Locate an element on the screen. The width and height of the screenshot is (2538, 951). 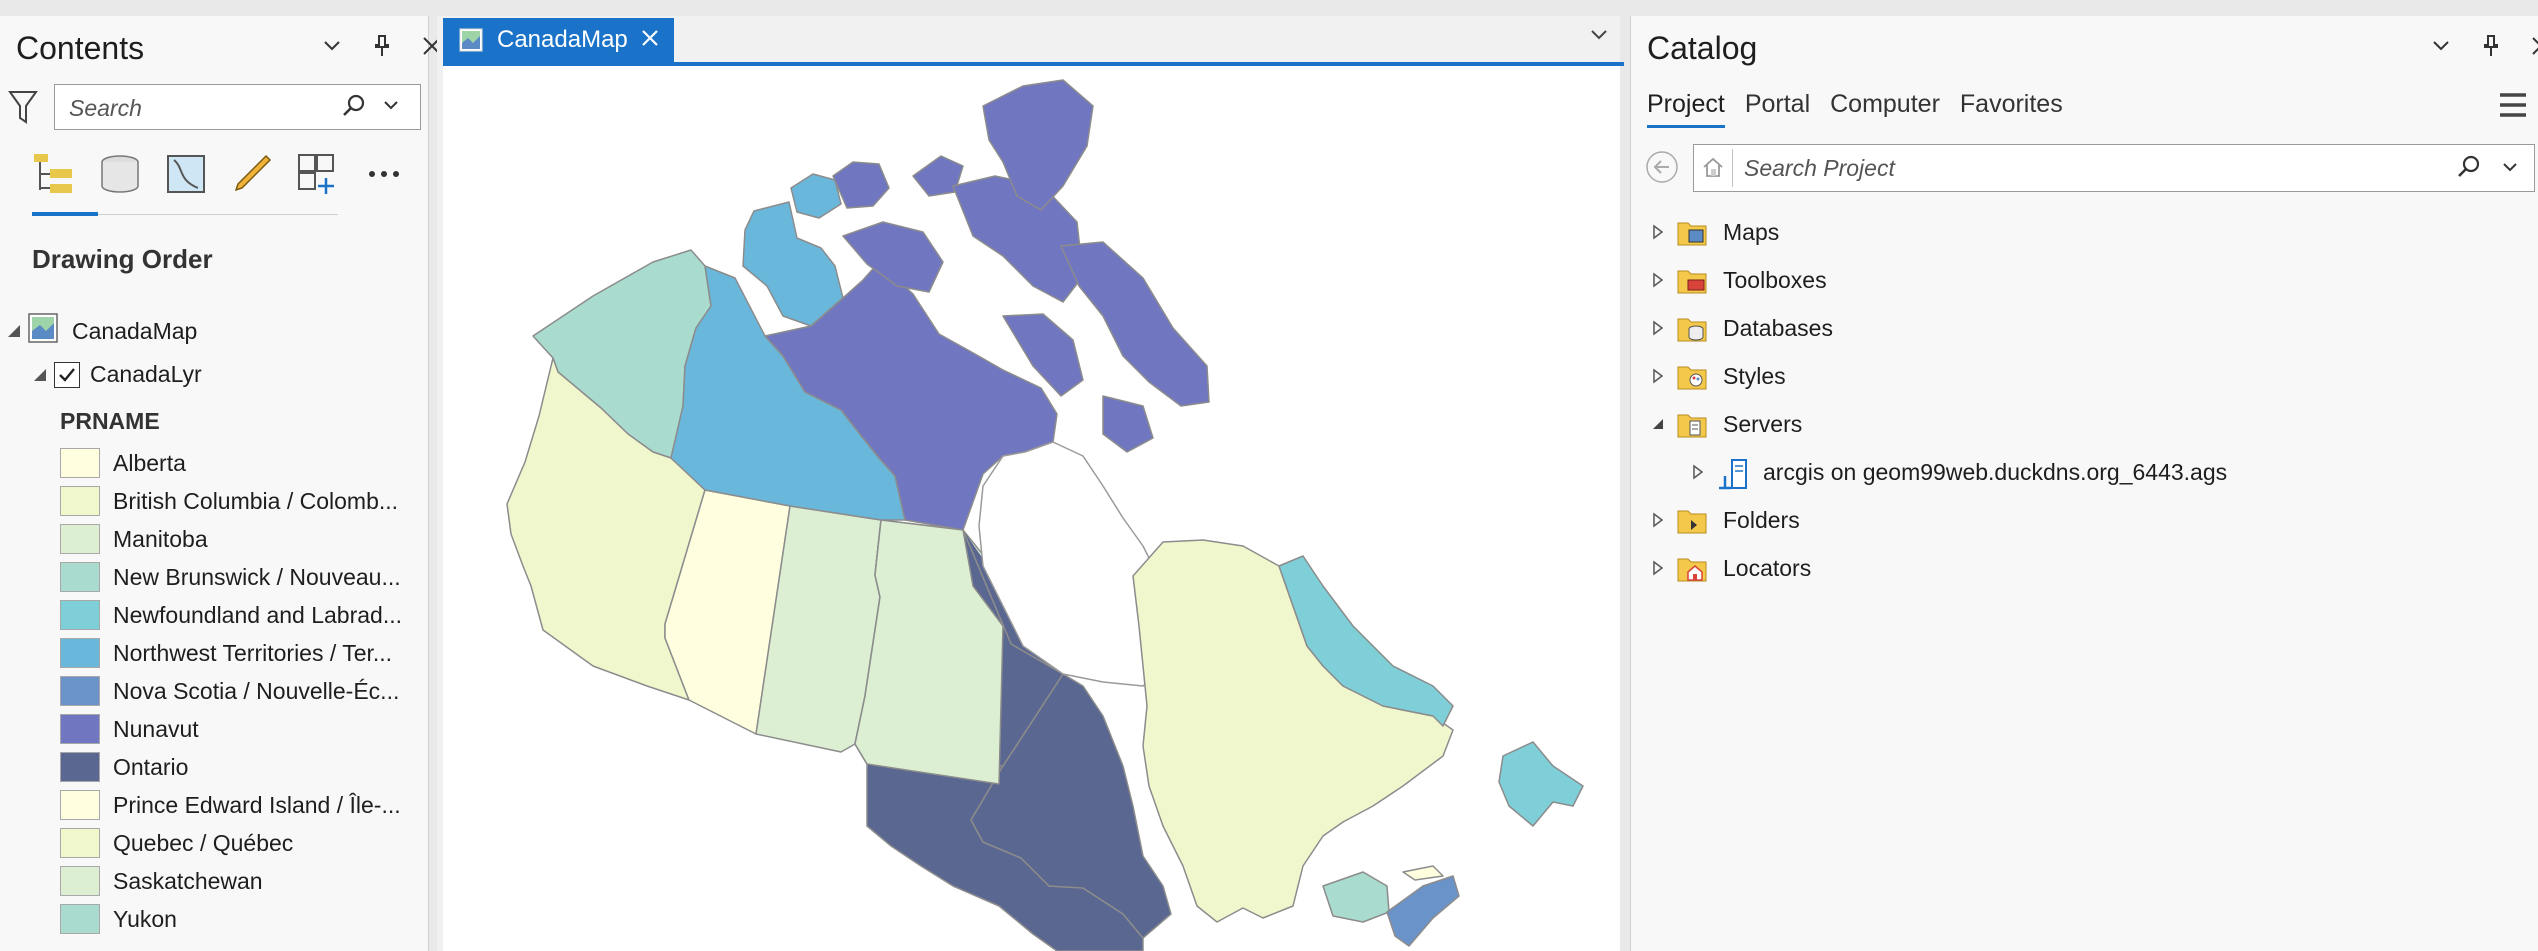
filter-icon is located at coordinates (24, 110).